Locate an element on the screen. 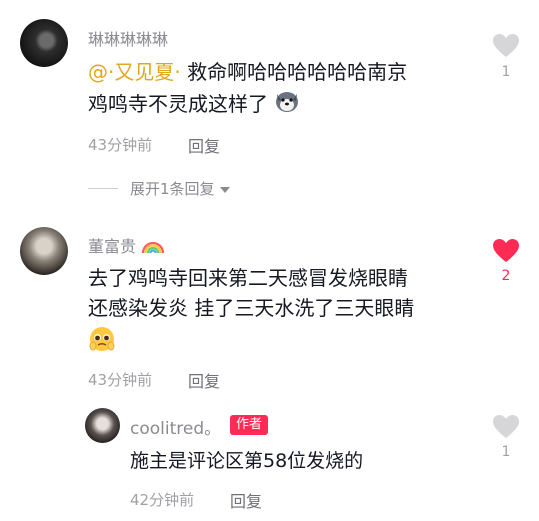 The width and height of the screenshot is (539, 521). reply-username: coolitred。 is located at coordinates (175, 426).